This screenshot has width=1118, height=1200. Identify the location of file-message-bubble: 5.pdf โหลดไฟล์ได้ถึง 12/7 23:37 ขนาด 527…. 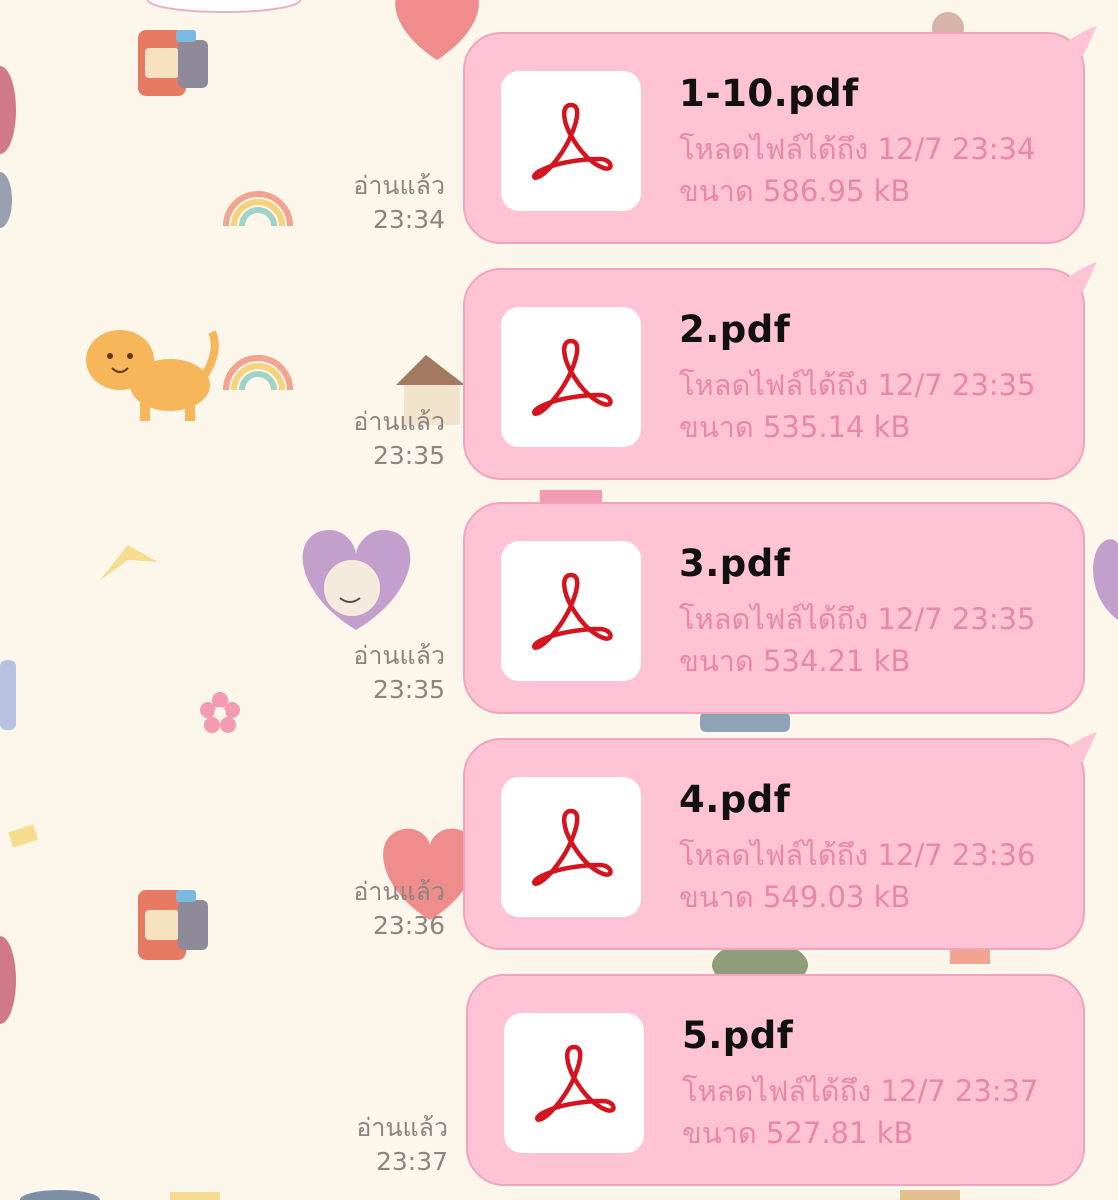
(775, 1080).